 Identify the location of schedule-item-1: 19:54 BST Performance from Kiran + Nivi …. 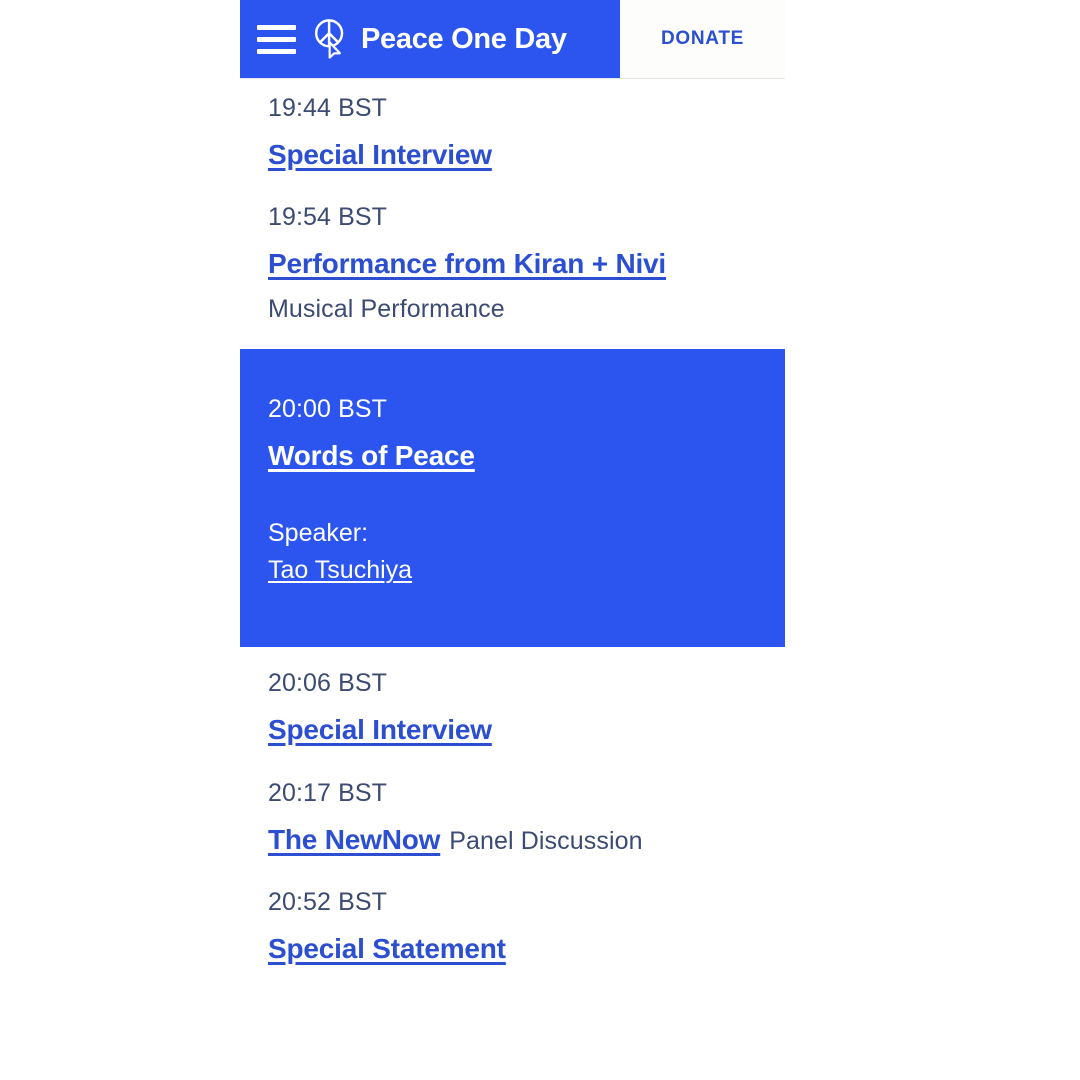
(512, 263).